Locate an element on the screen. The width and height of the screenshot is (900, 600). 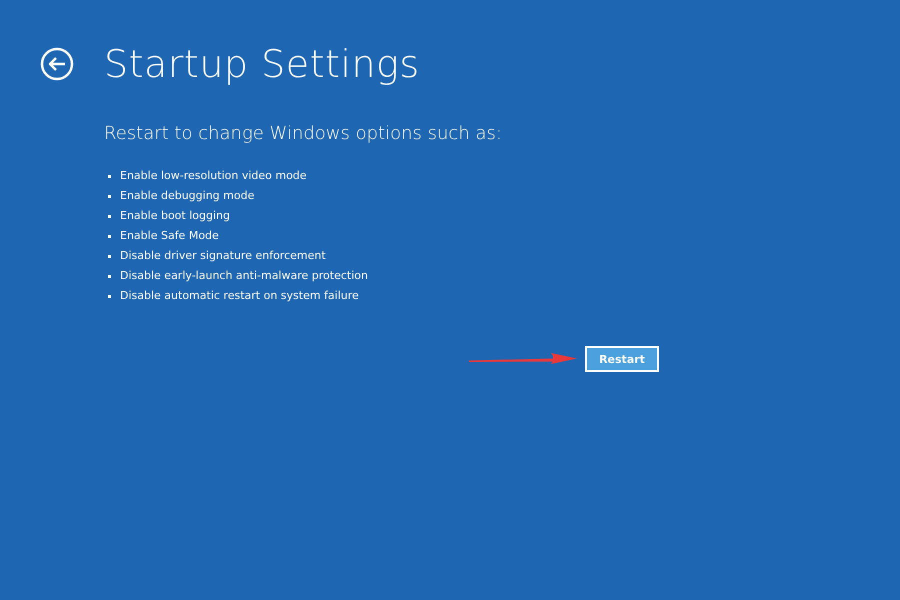
subtitle: Restart to change Windows options such as: is located at coordinates (303, 134).